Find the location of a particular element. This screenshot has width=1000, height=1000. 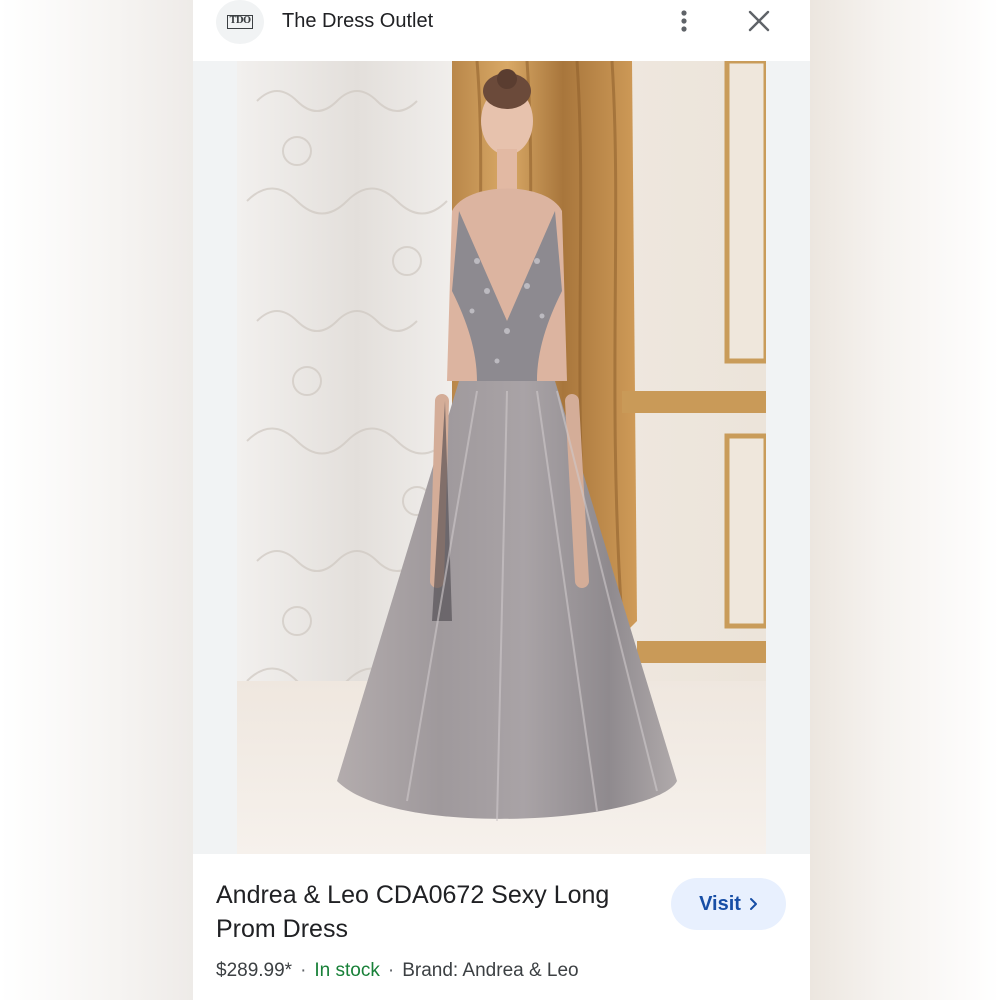

product-price: $289.99* is located at coordinates (254, 970).